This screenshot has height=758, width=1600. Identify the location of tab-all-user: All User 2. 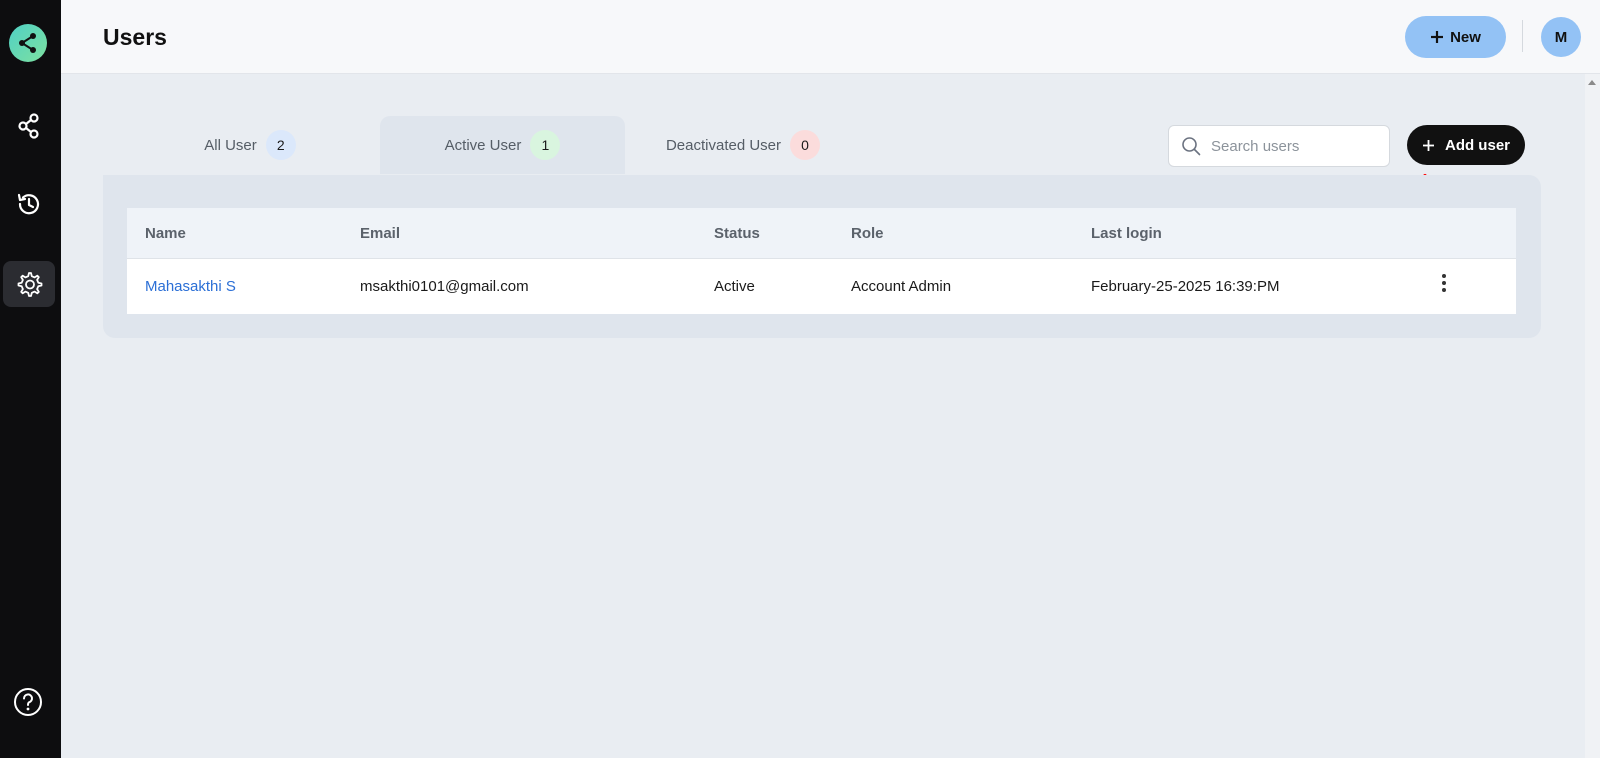
(250, 145).